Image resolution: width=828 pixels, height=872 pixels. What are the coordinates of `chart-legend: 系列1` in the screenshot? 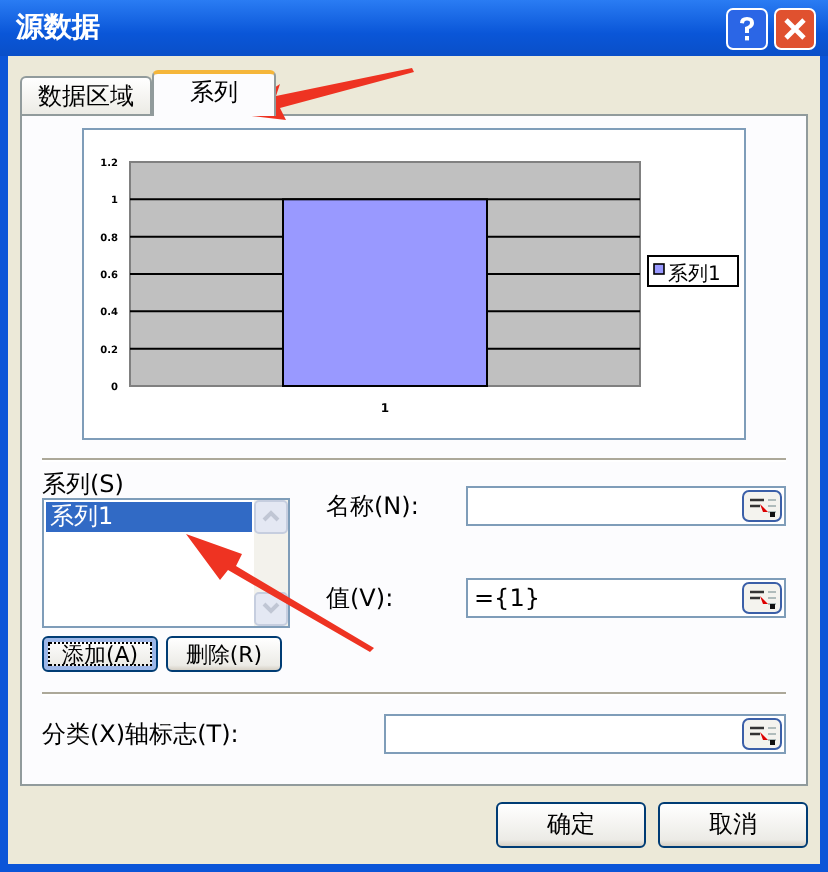 It's located at (693, 271).